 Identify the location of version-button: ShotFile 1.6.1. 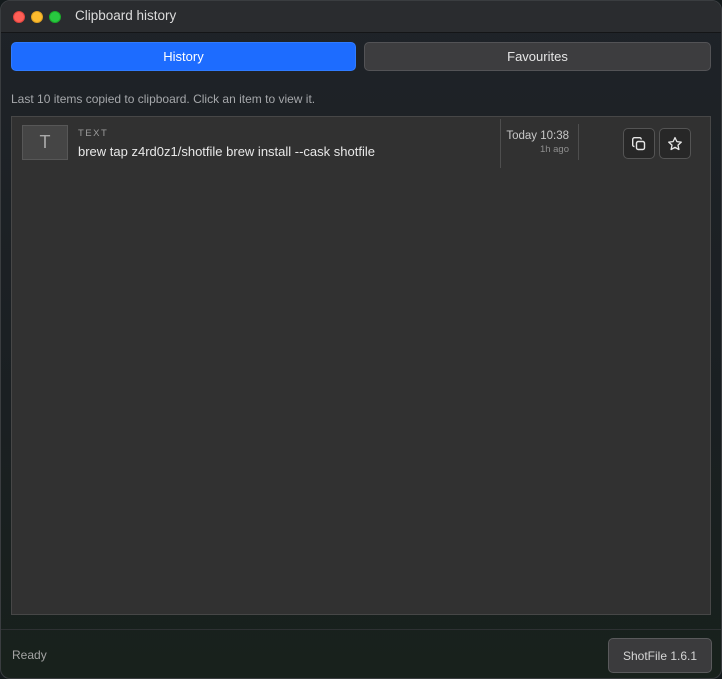
(660, 655).